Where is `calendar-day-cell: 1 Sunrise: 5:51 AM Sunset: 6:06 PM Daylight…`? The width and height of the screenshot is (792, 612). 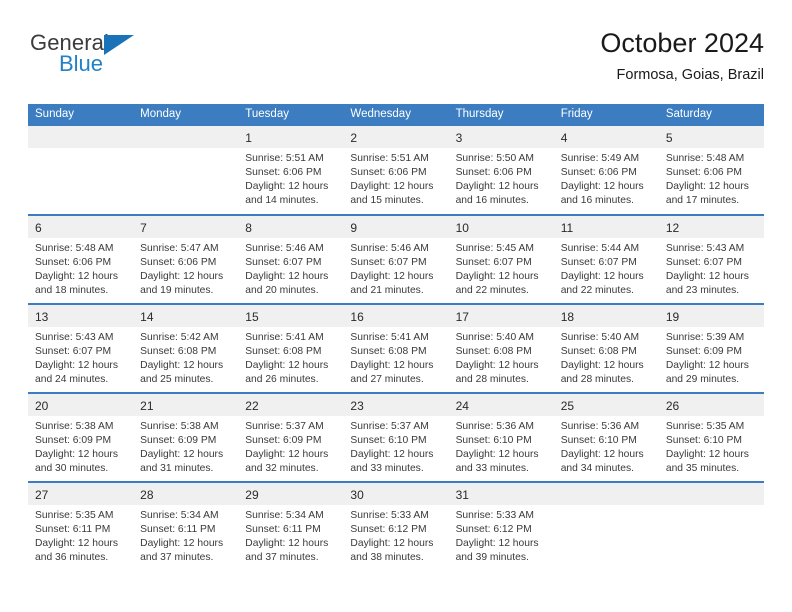 calendar-day-cell: 1 Sunrise: 5:51 AM Sunset: 6:06 PM Daylight… is located at coordinates (291, 170).